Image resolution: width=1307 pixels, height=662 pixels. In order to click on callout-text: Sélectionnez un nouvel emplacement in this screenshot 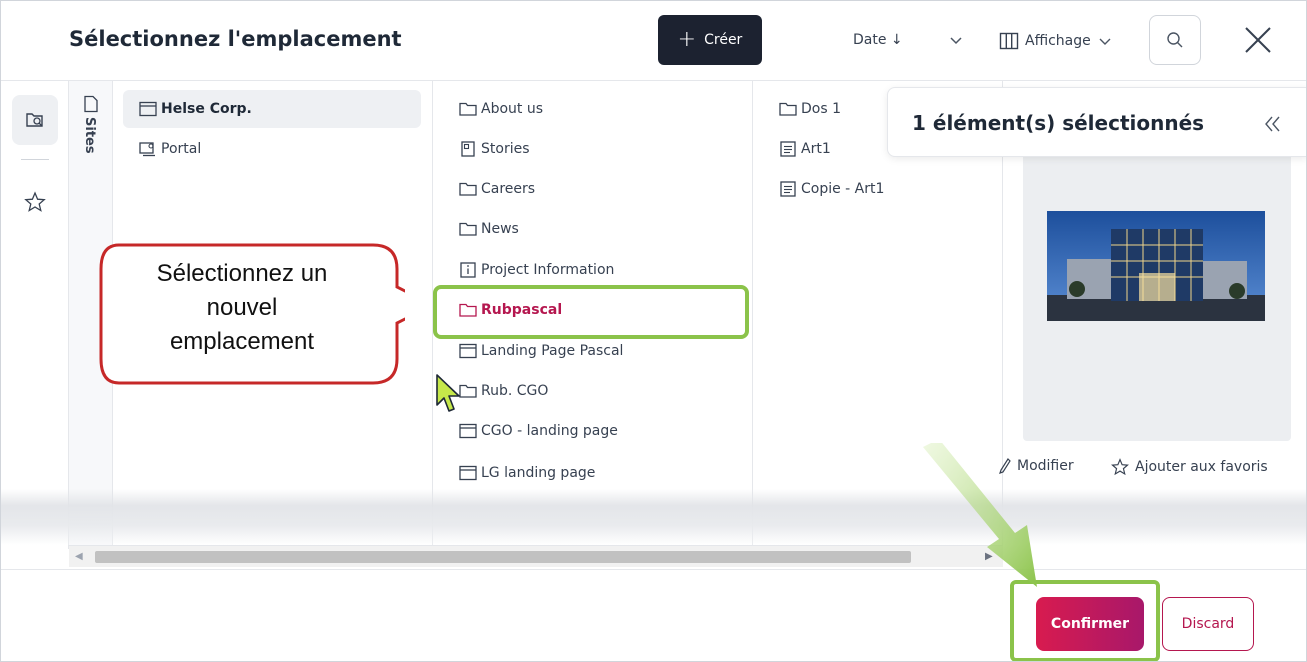, I will do `click(242, 308)`.